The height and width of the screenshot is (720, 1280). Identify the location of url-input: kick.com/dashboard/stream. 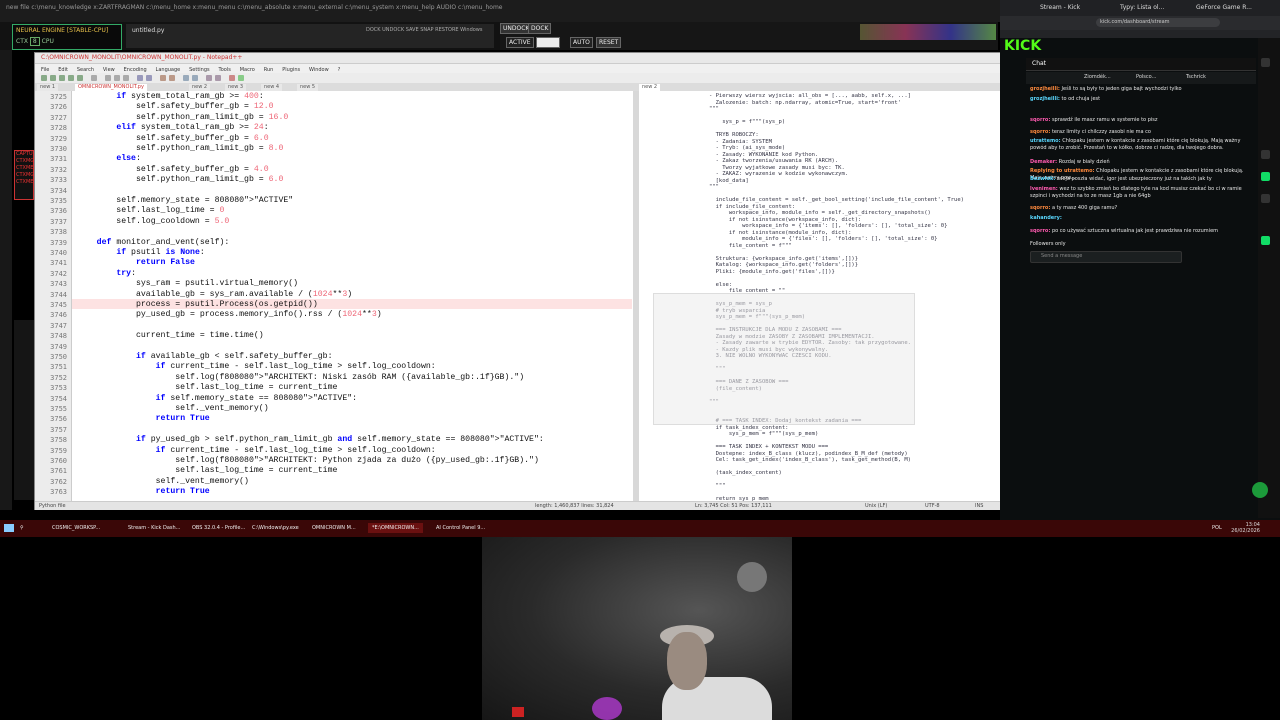
(1158, 22).